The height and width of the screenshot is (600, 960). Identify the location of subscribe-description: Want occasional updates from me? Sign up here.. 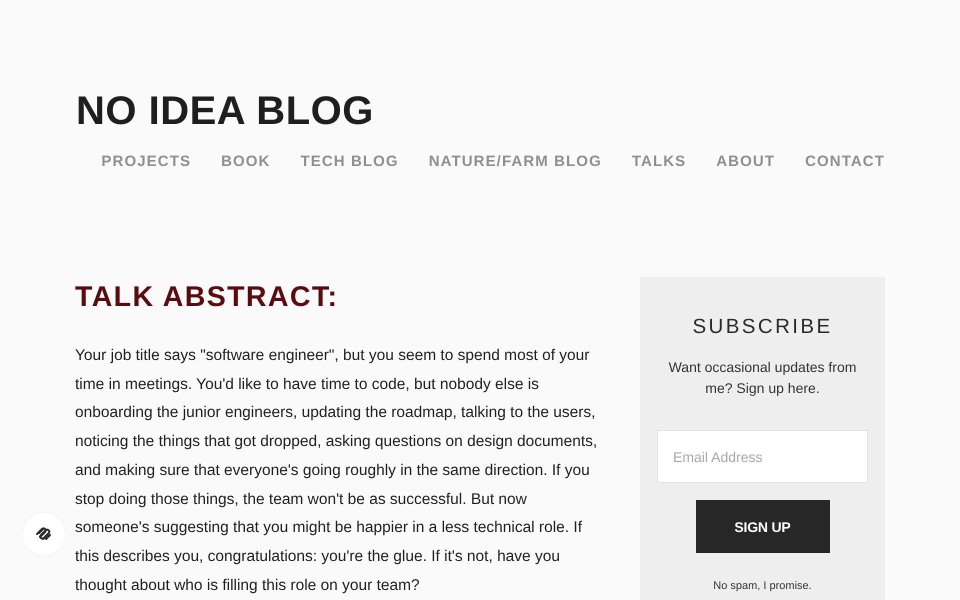
(763, 378).